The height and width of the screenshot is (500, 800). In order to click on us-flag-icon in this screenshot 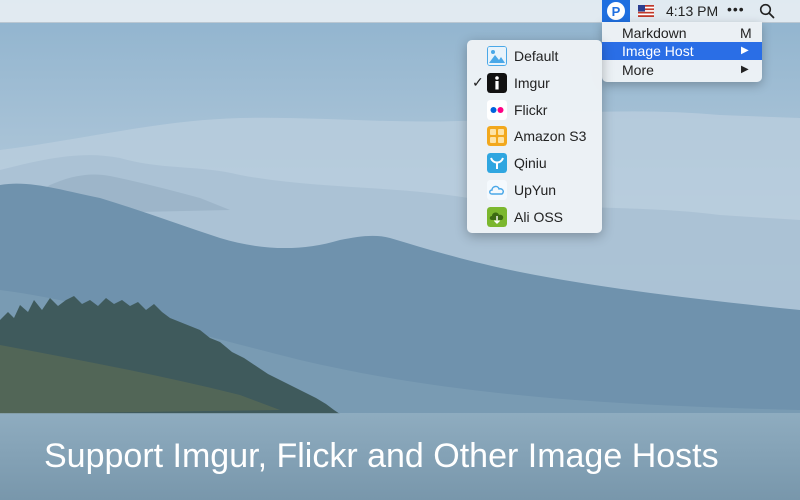, I will do `click(646, 11)`.